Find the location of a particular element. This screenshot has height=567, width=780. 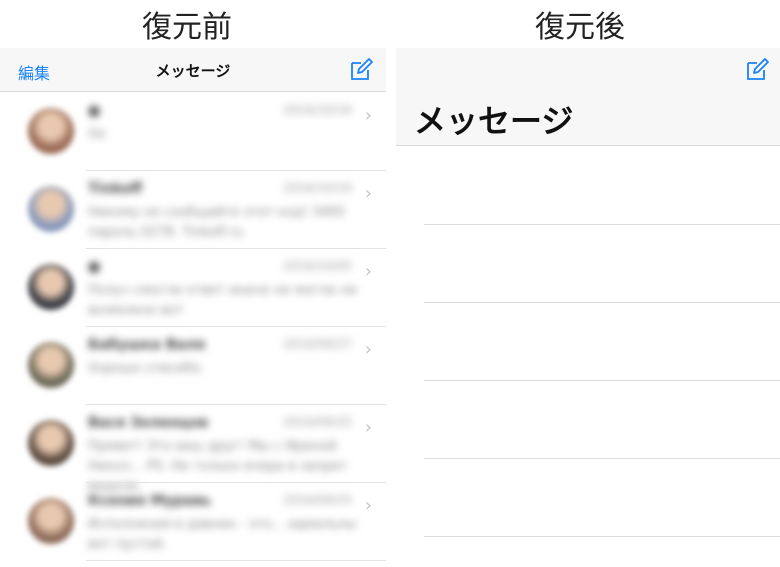

caption-before: 復元前 is located at coordinates (187, 27).